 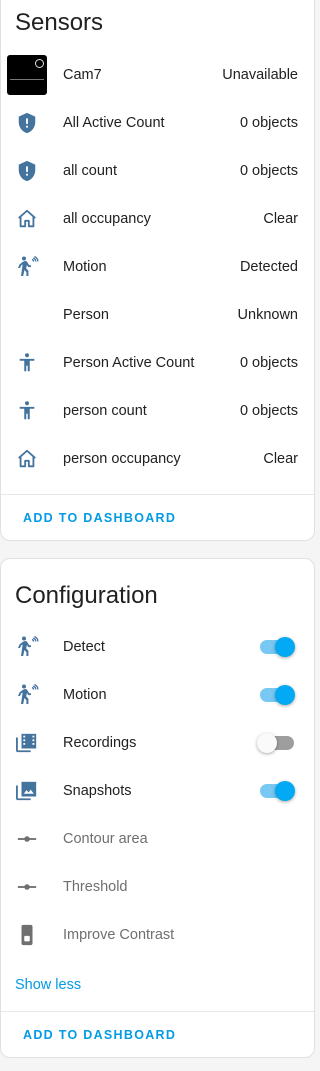 I want to click on sensor-value: Unknown, so click(x=267, y=315).